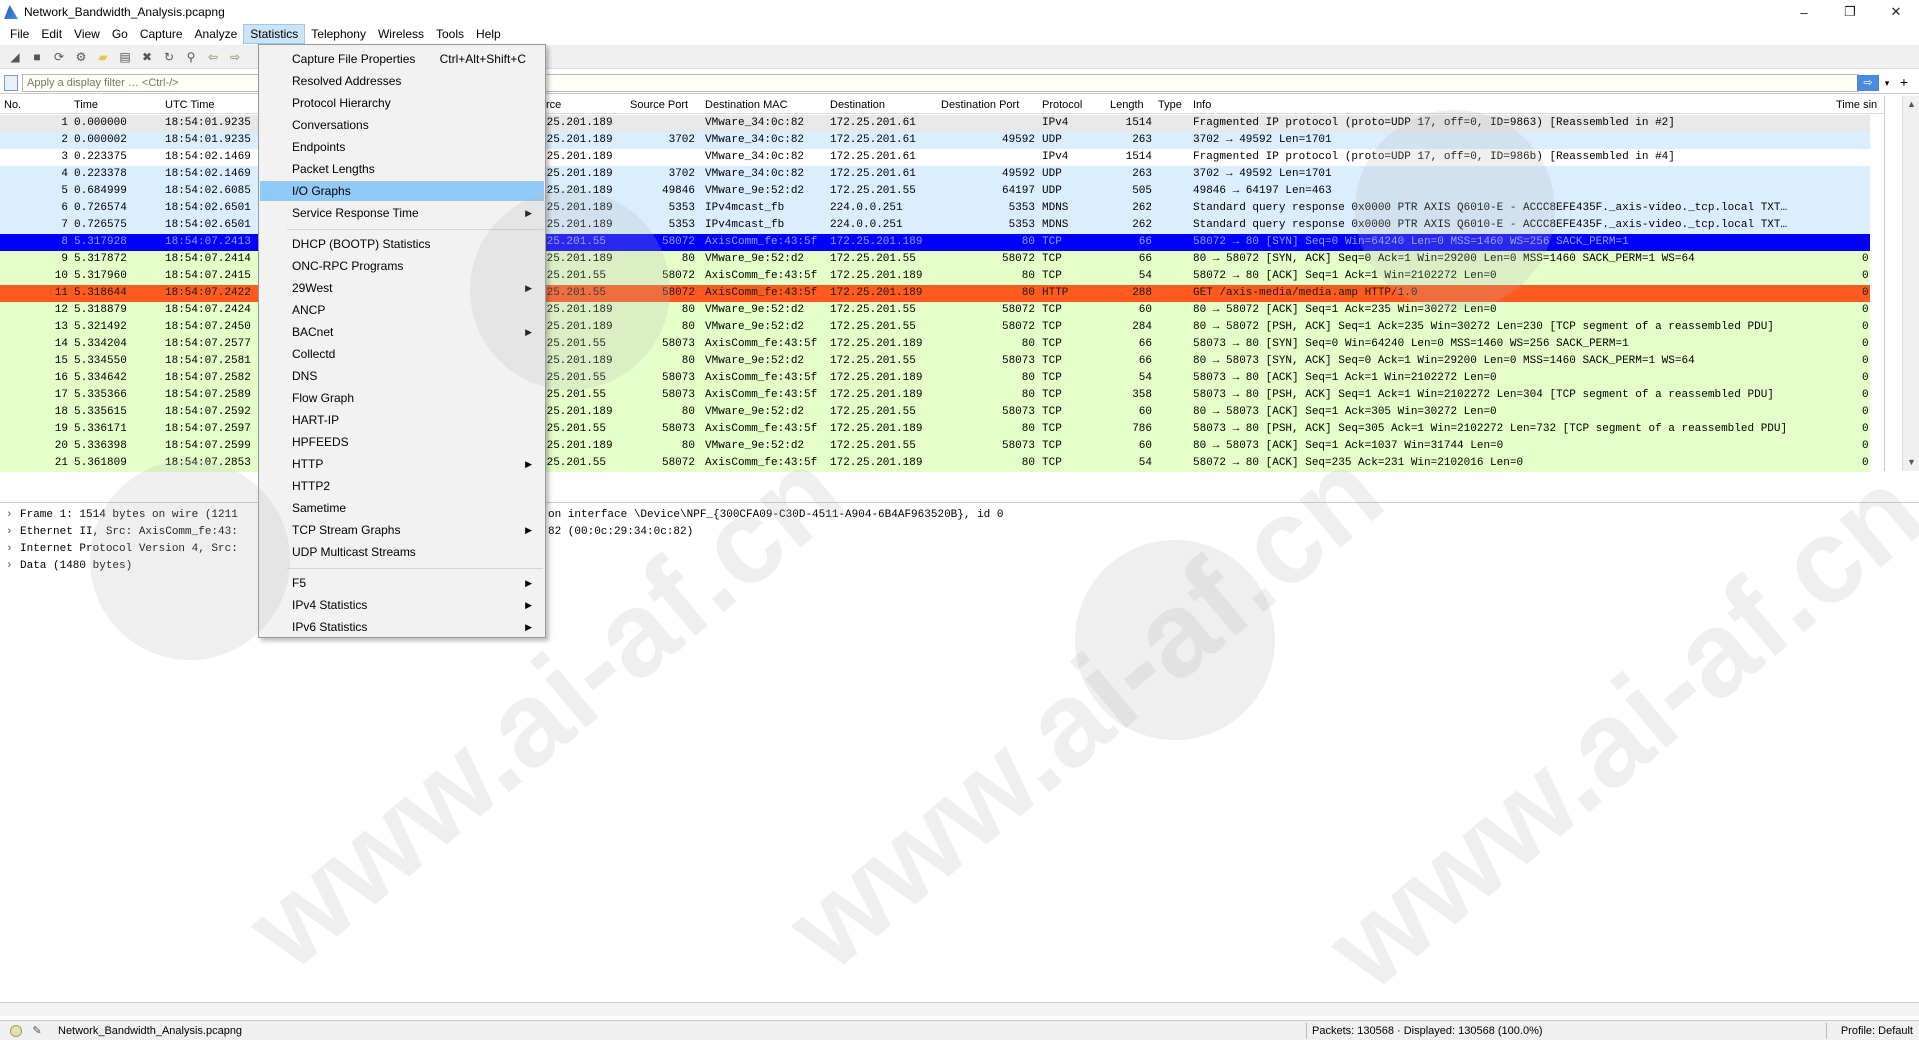 This screenshot has width=1919, height=1040. Describe the element at coordinates (81, 57) in the screenshot. I see `capture-options-icon: ⚙` at that location.